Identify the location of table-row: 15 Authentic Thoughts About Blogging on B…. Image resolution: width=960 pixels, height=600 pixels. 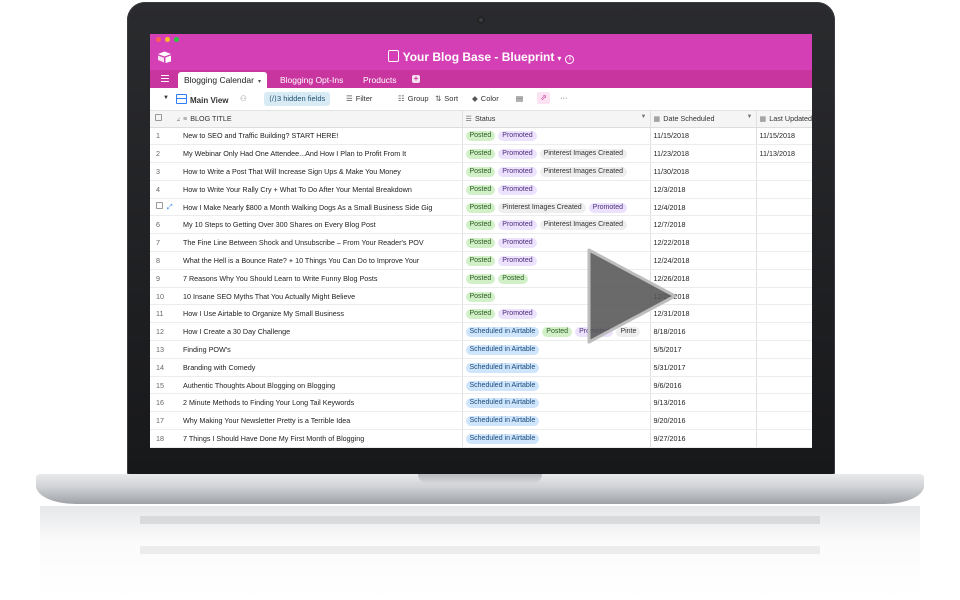
(481, 385).